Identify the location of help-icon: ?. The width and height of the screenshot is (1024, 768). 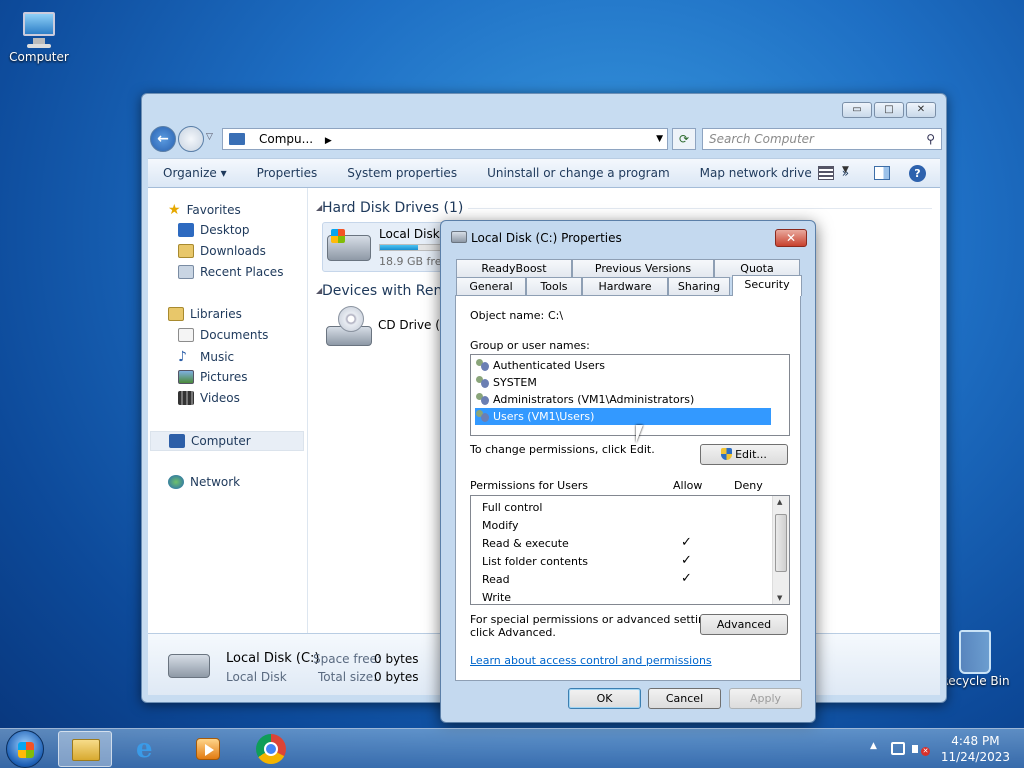
(917, 173).